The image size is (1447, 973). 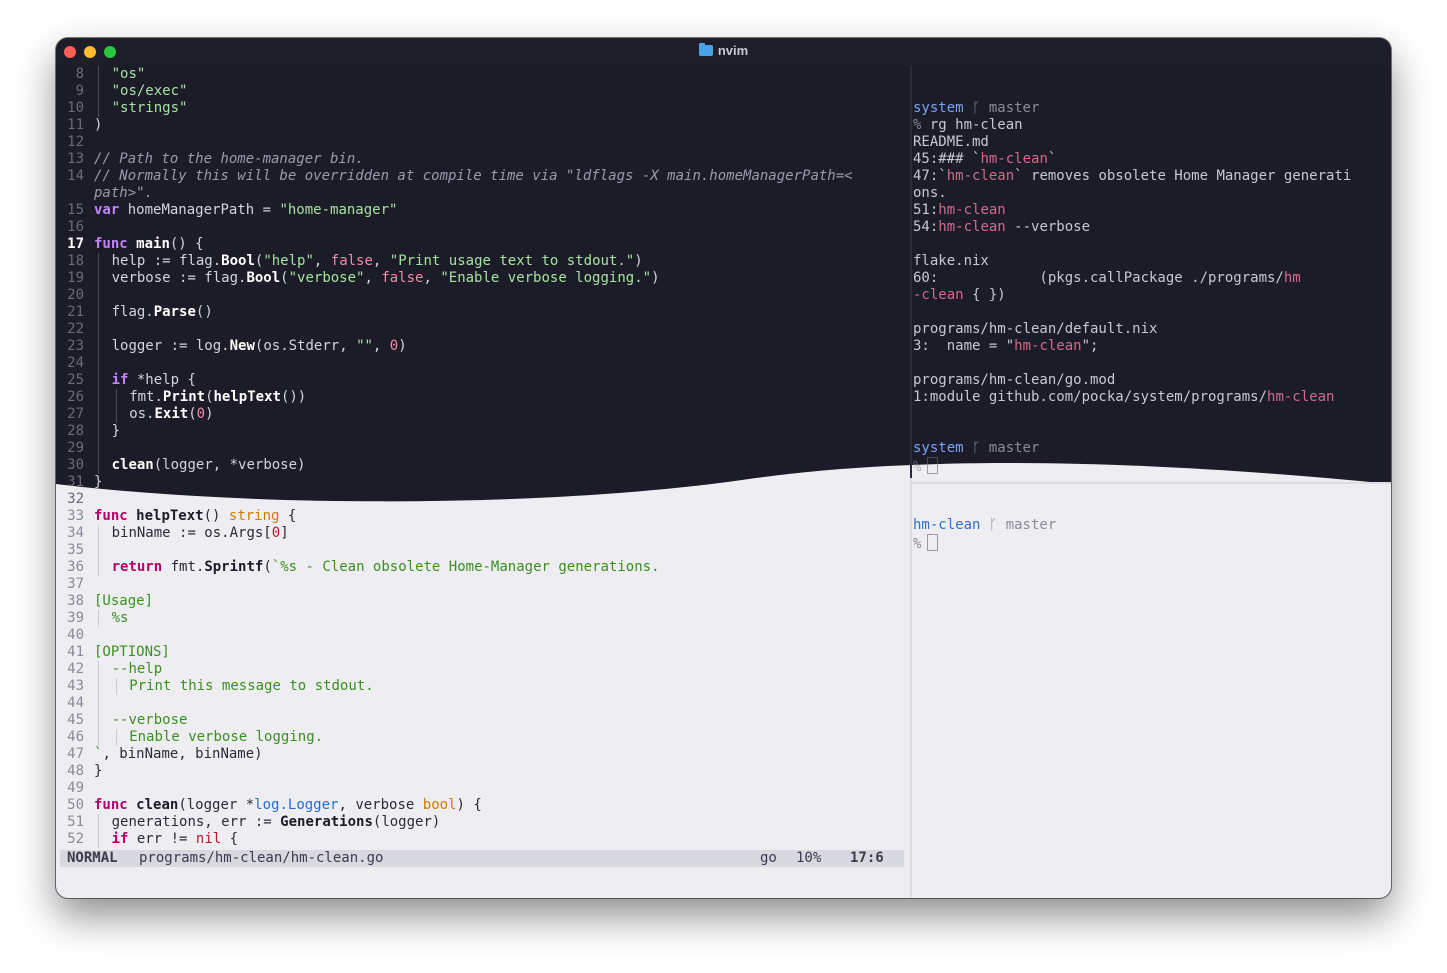 What do you see at coordinates (482, 329) in the screenshot?
I see `code-line: 22` at bounding box center [482, 329].